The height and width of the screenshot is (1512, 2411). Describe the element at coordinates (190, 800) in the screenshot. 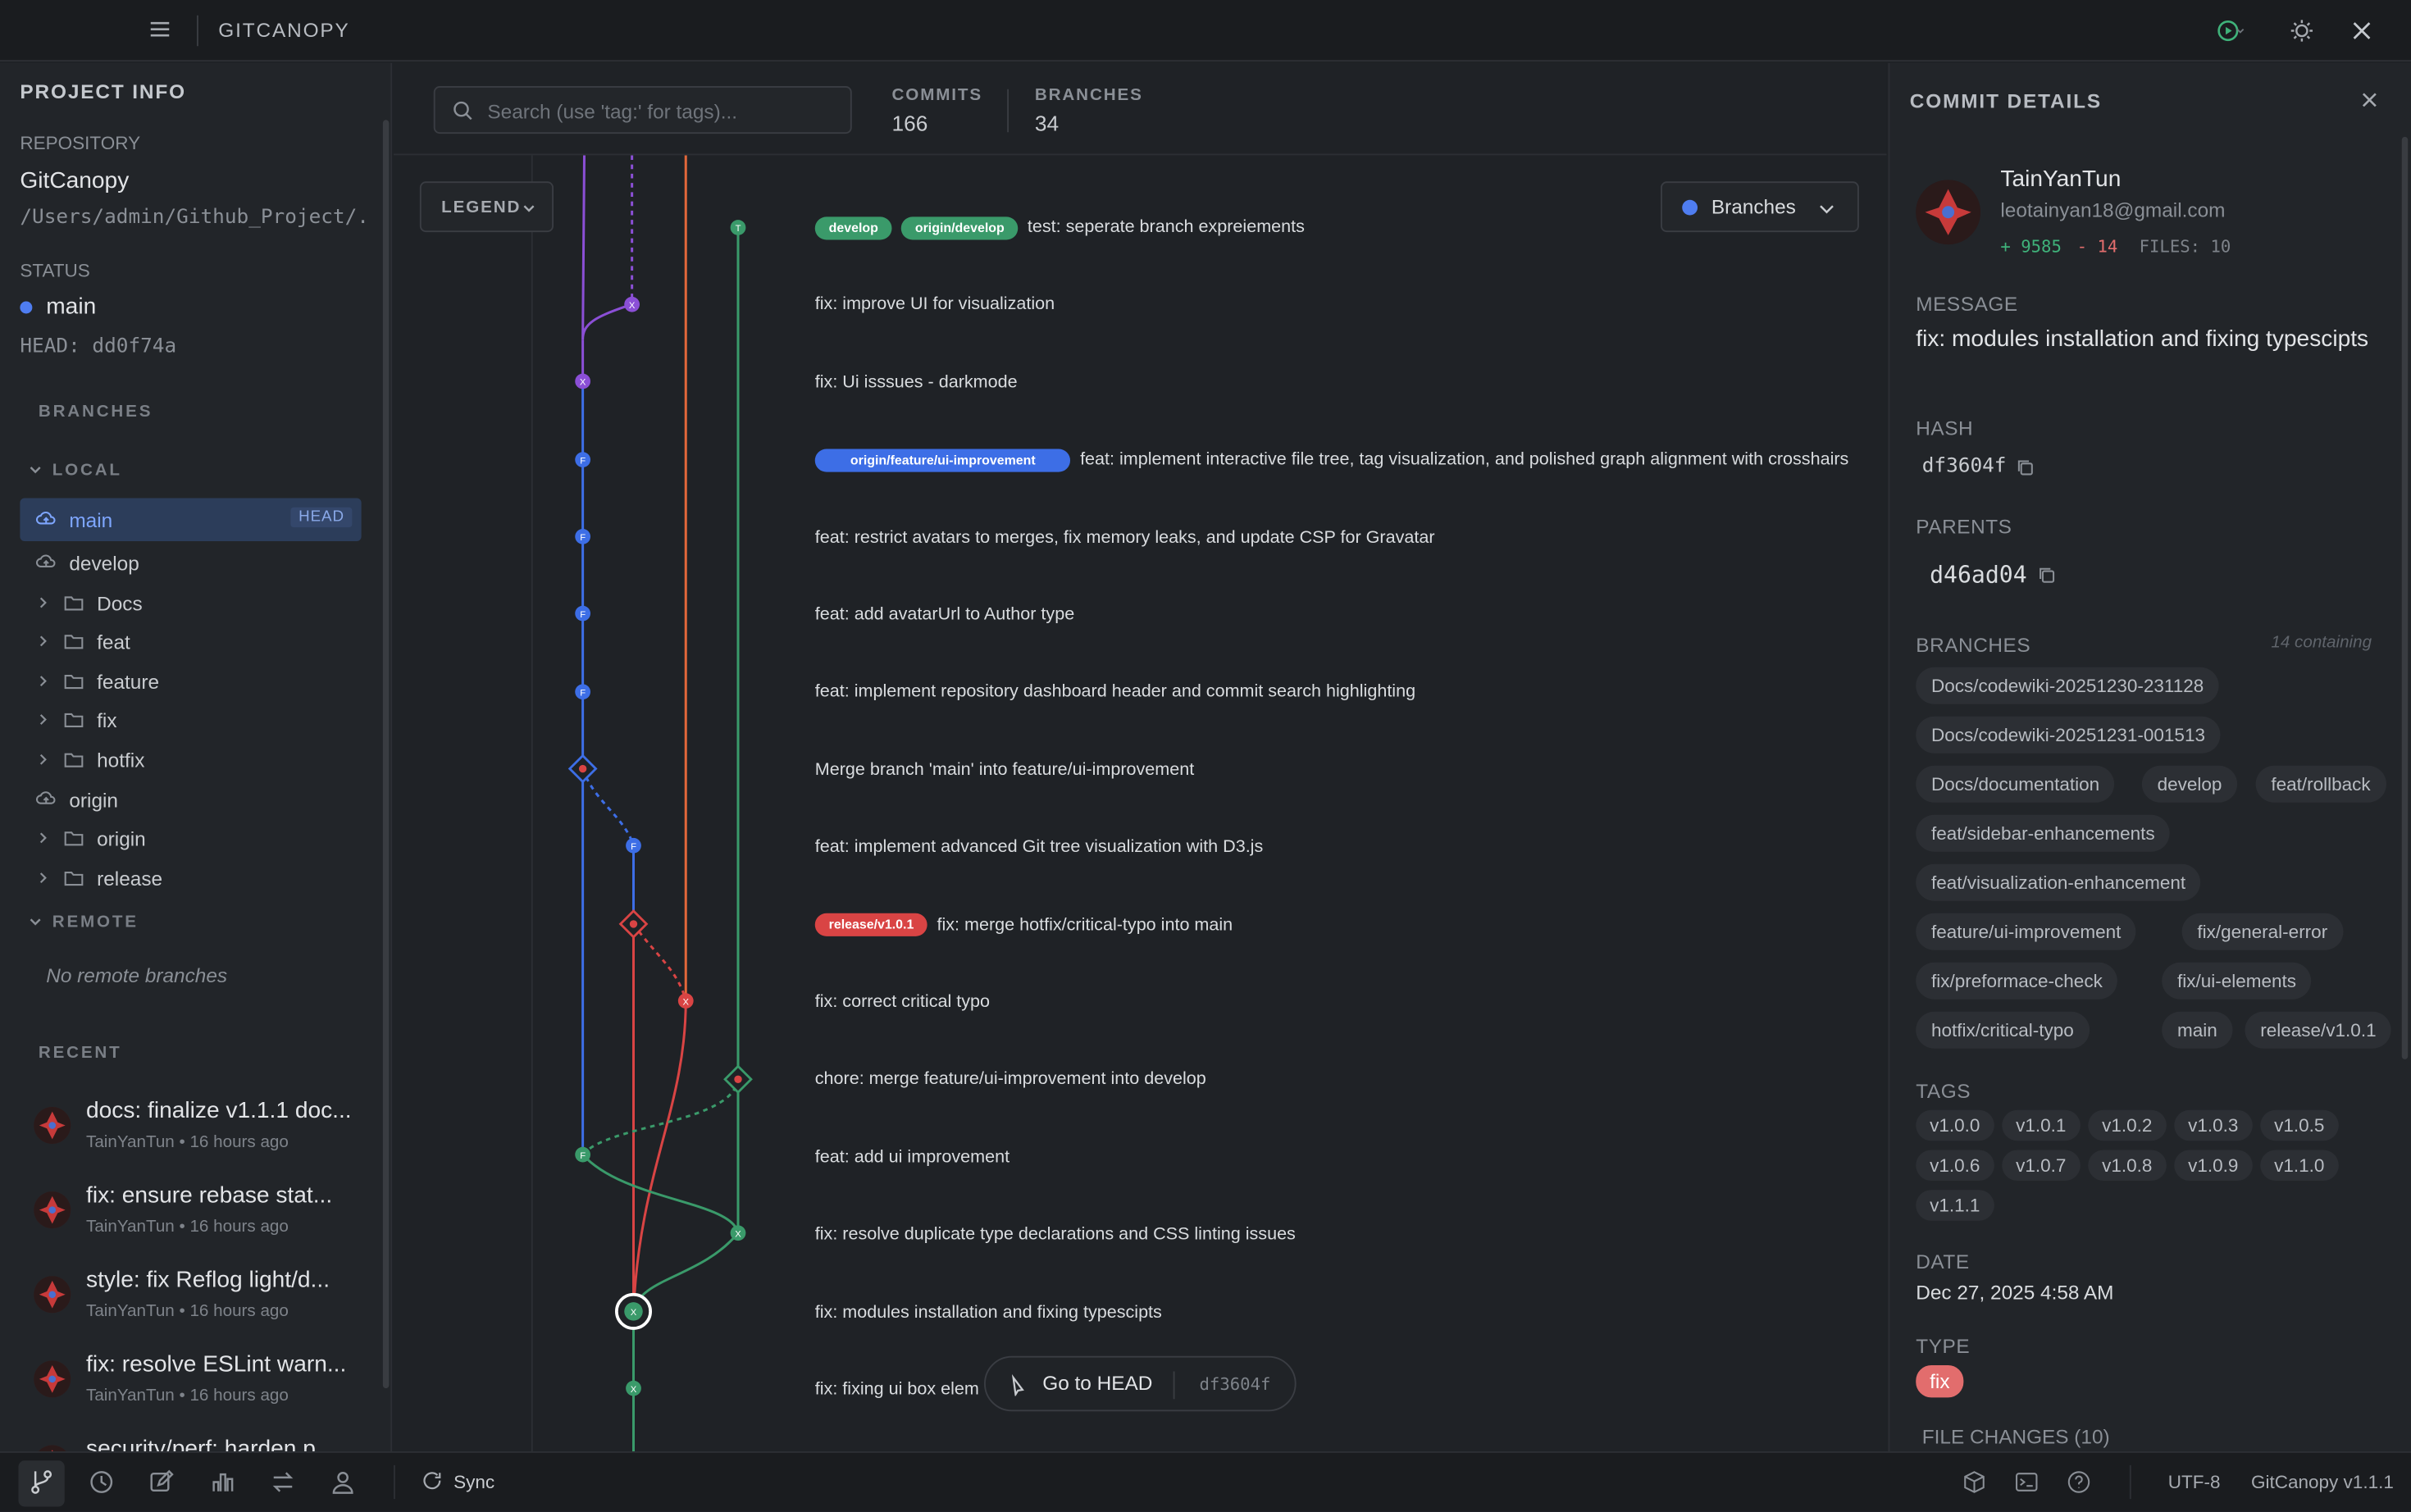

I see `branch-item: origin` at that location.